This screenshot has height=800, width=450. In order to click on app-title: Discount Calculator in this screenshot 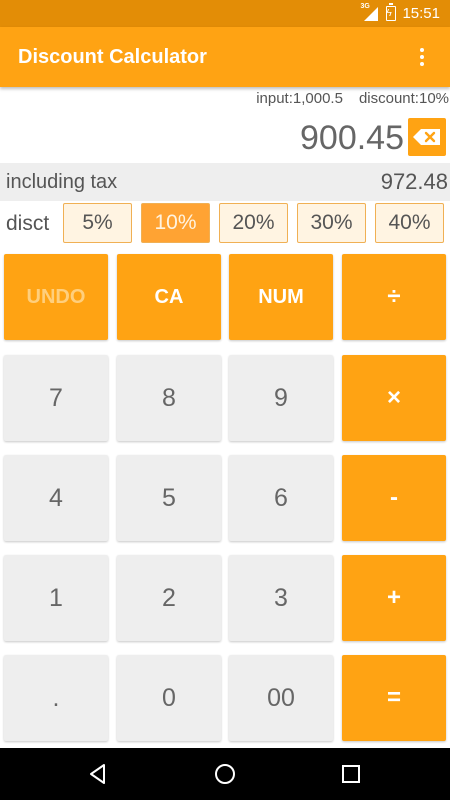, I will do `click(112, 57)`.